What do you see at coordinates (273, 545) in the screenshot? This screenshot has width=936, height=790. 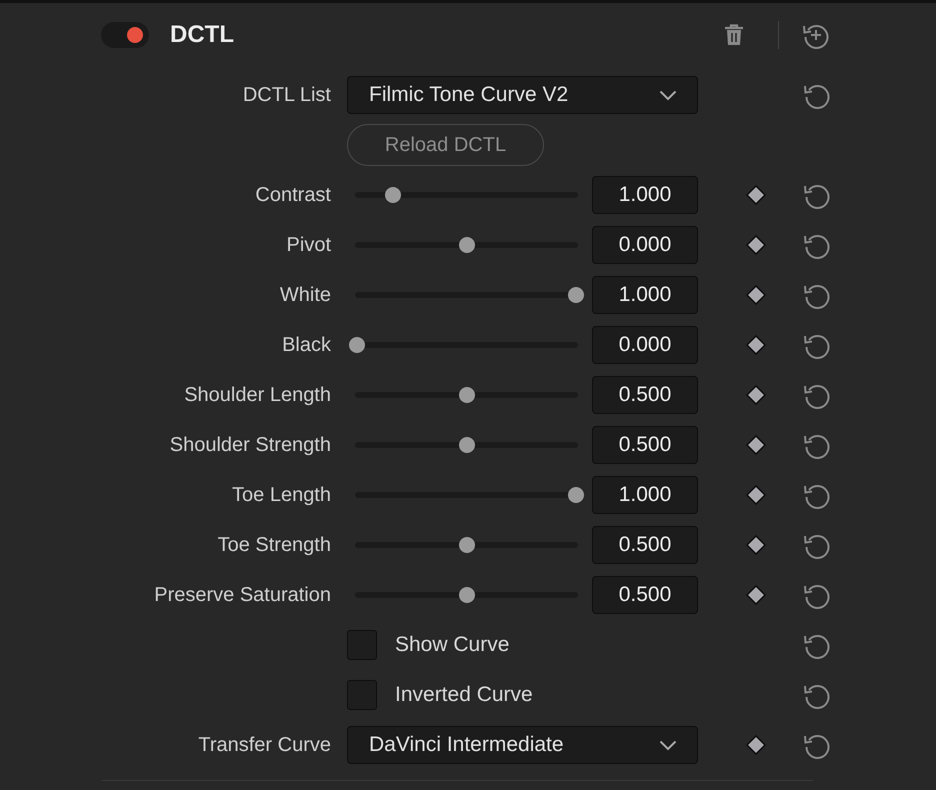 I see `slider-label: Toe Strength` at bounding box center [273, 545].